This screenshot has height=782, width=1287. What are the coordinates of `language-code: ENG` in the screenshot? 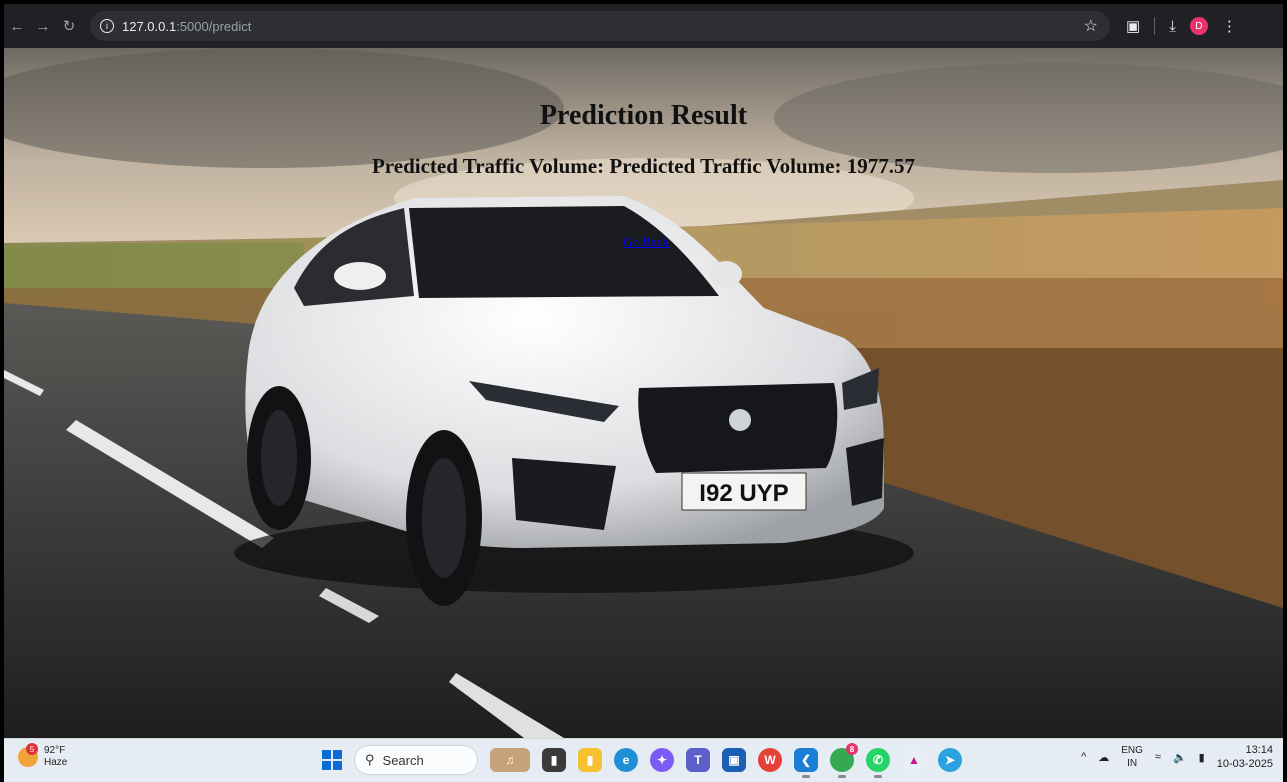 It's located at (1132, 750).